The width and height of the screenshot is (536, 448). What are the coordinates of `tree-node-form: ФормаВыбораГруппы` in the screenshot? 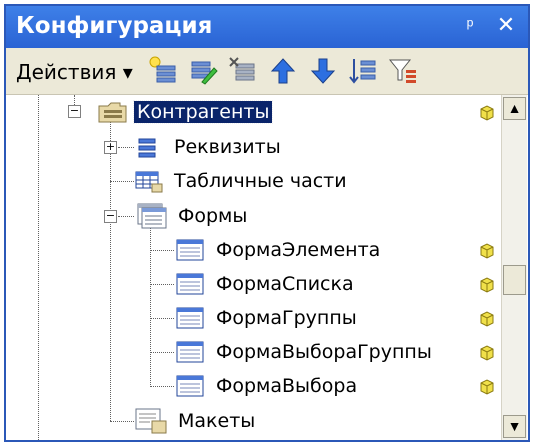 It's located at (253, 352).